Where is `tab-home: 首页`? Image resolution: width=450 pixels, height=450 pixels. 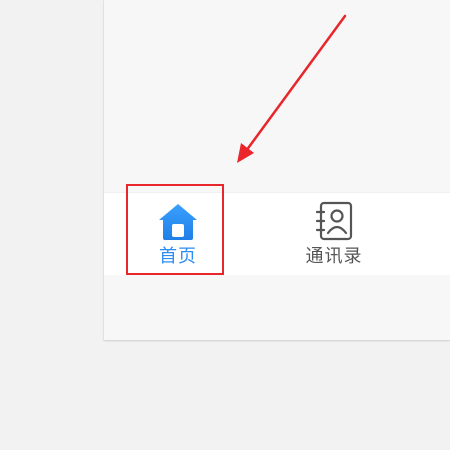 tab-home: 首页 is located at coordinates (178, 234).